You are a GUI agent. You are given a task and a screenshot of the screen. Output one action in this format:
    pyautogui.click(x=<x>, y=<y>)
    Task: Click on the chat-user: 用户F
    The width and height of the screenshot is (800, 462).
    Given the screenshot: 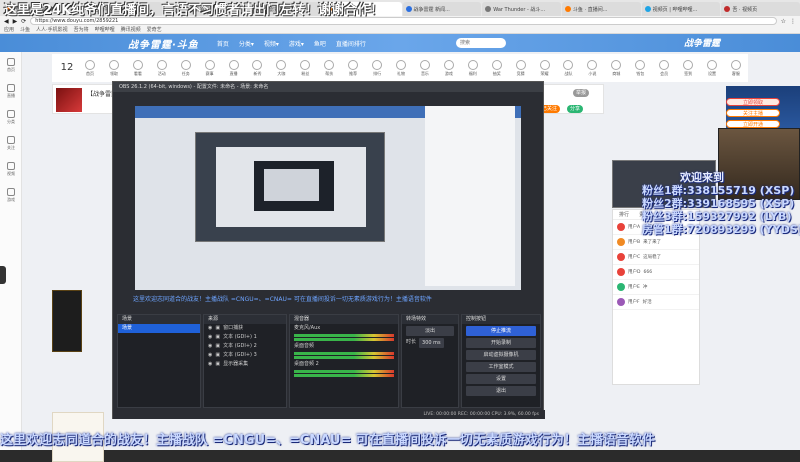 What is the action you would take?
    pyautogui.click(x=634, y=302)
    